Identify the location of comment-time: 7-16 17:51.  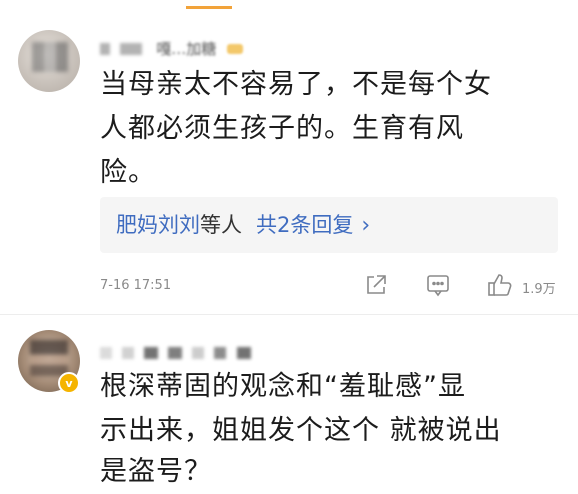
(136, 285).